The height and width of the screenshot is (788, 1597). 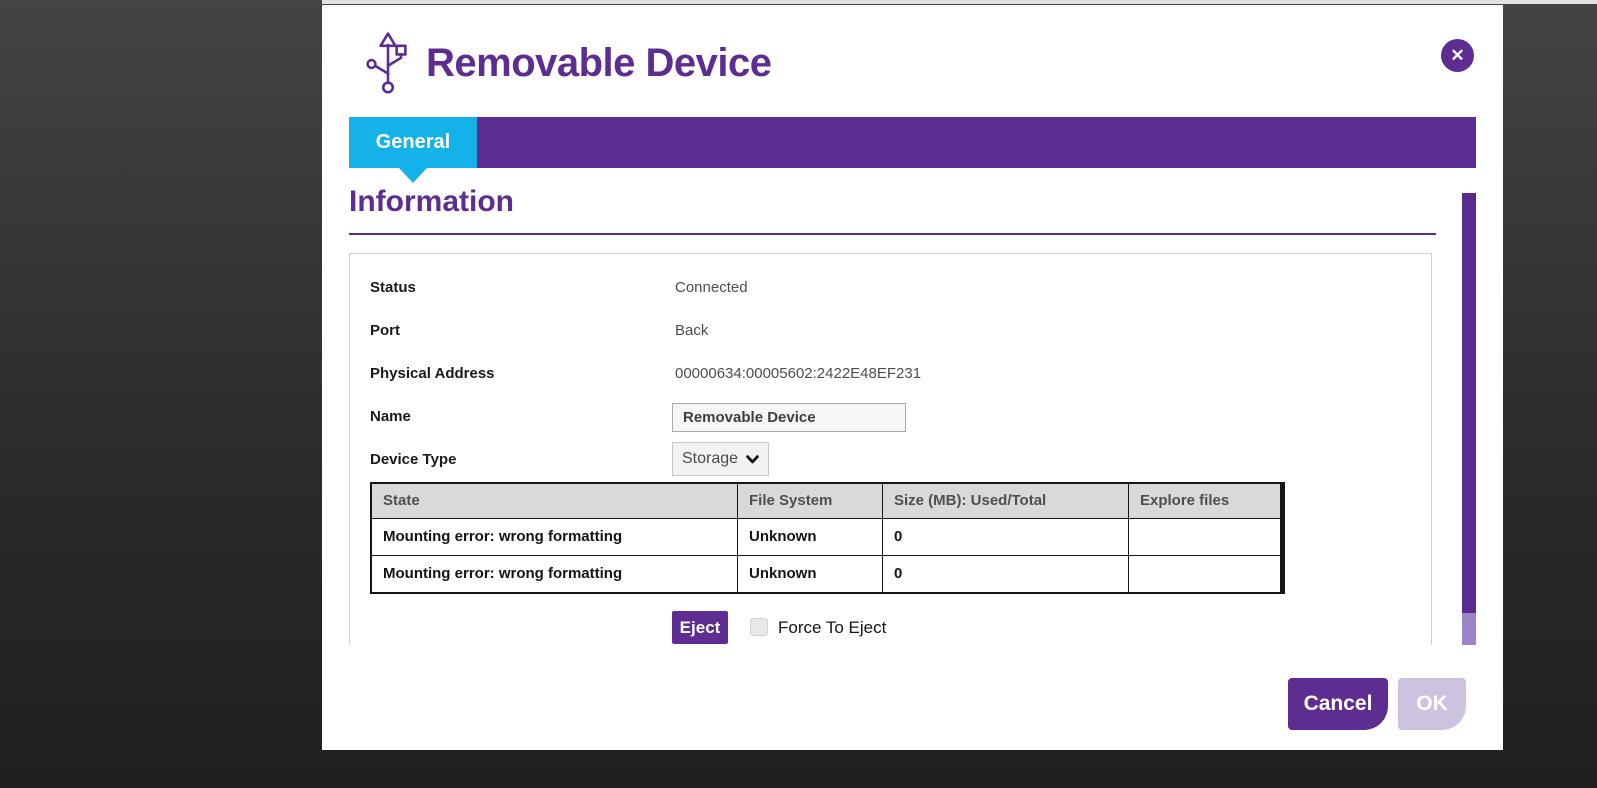 I want to click on force-to-eject-checkbox, so click(x=759, y=627).